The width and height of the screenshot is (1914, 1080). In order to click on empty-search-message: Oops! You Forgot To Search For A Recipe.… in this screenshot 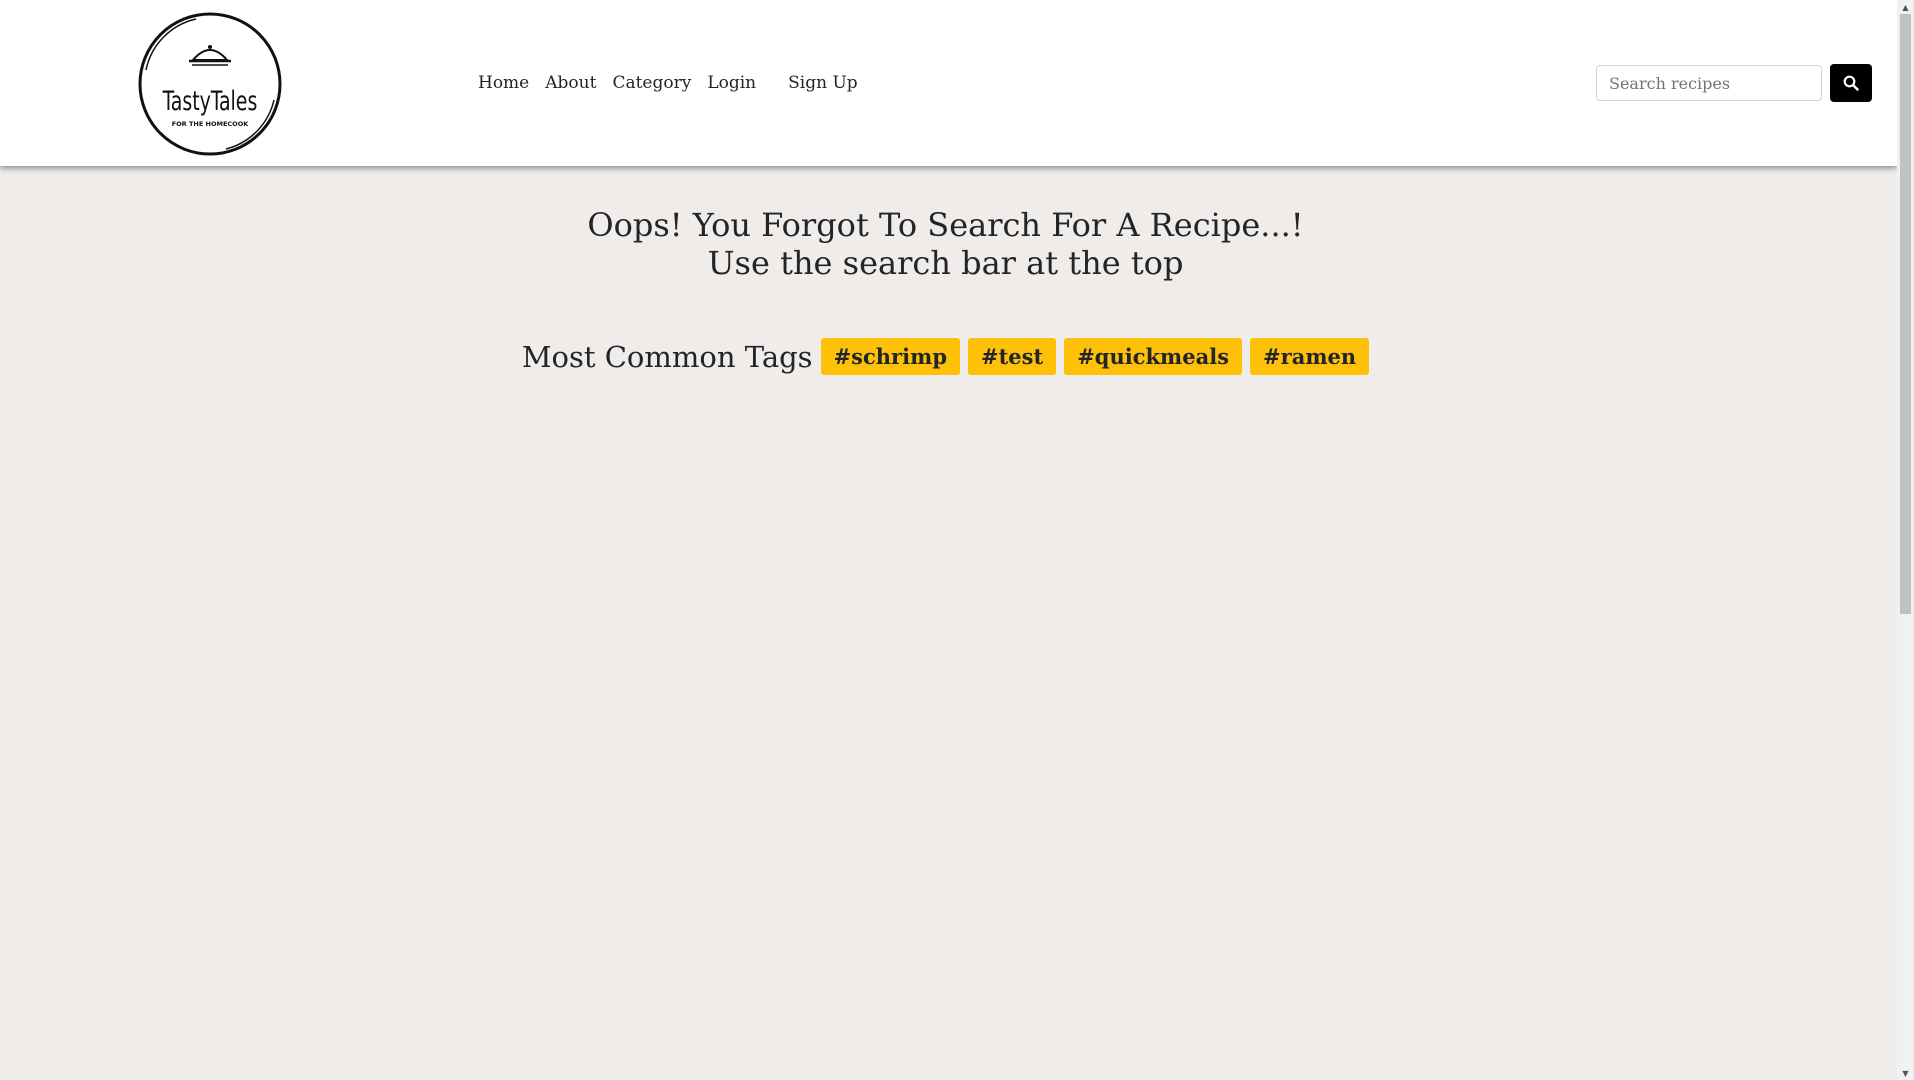, I will do `click(945, 244)`.